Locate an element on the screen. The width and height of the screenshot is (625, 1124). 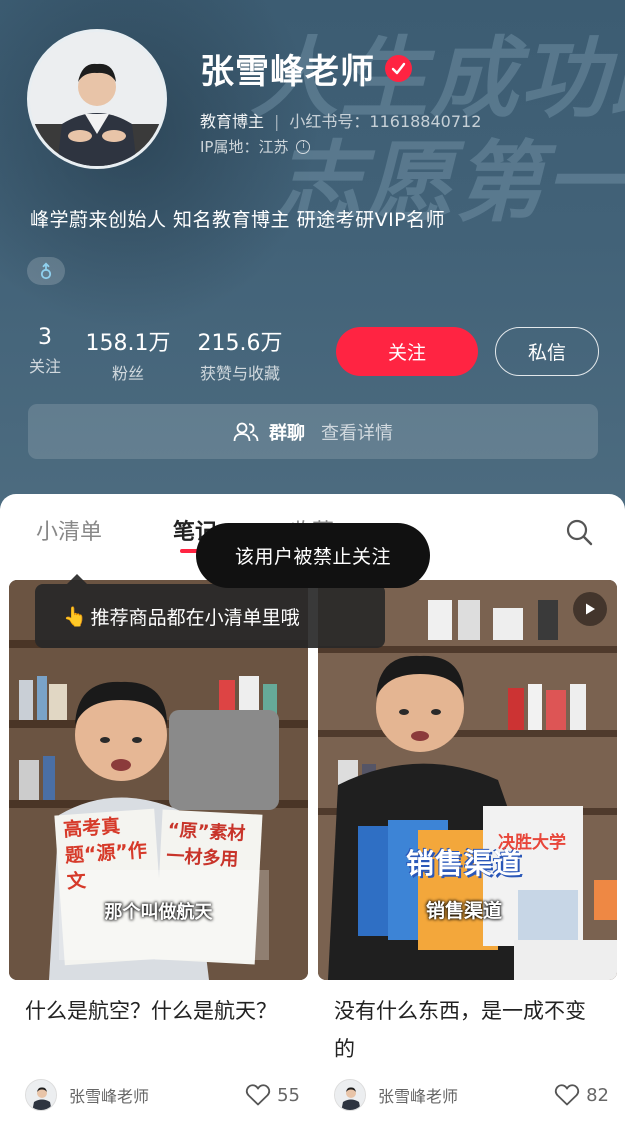
follow-button: 关注 is located at coordinates (407, 351).